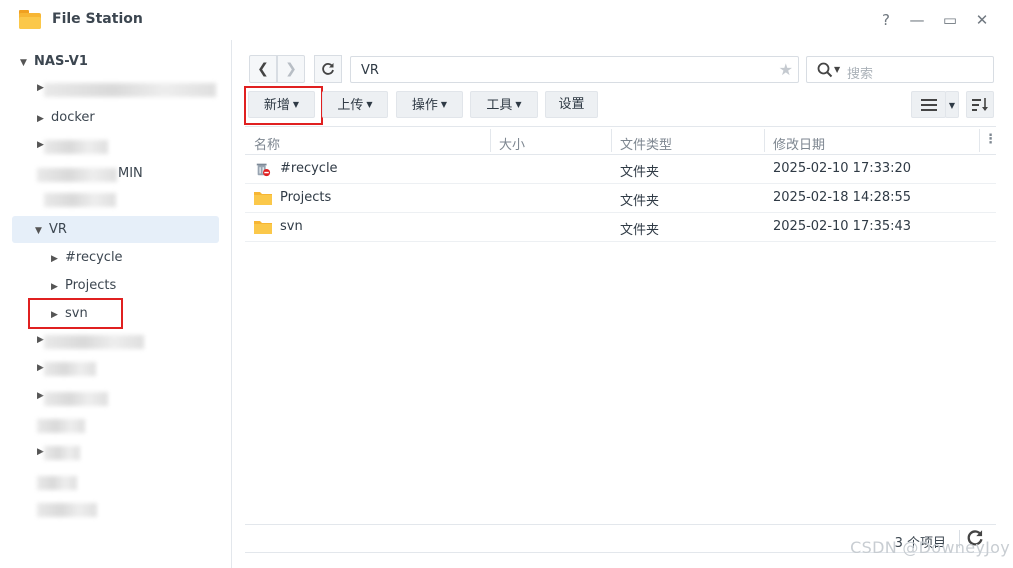  What do you see at coordinates (825, 70) in the screenshot?
I see `search-icon` at bounding box center [825, 70].